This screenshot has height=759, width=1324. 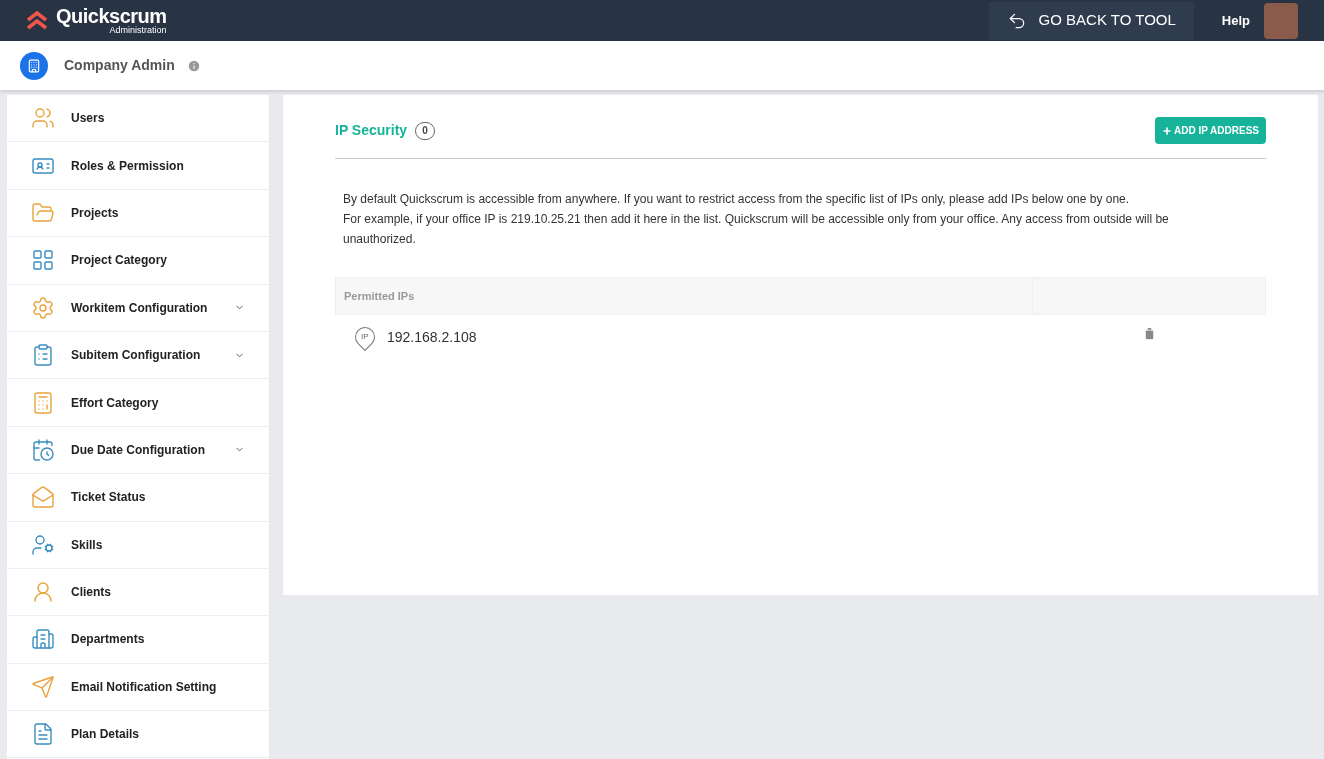 What do you see at coordinates (111, 16) in the screenshot?
I see `logo-text: Quickscrum` at bounding box center [111, 16].